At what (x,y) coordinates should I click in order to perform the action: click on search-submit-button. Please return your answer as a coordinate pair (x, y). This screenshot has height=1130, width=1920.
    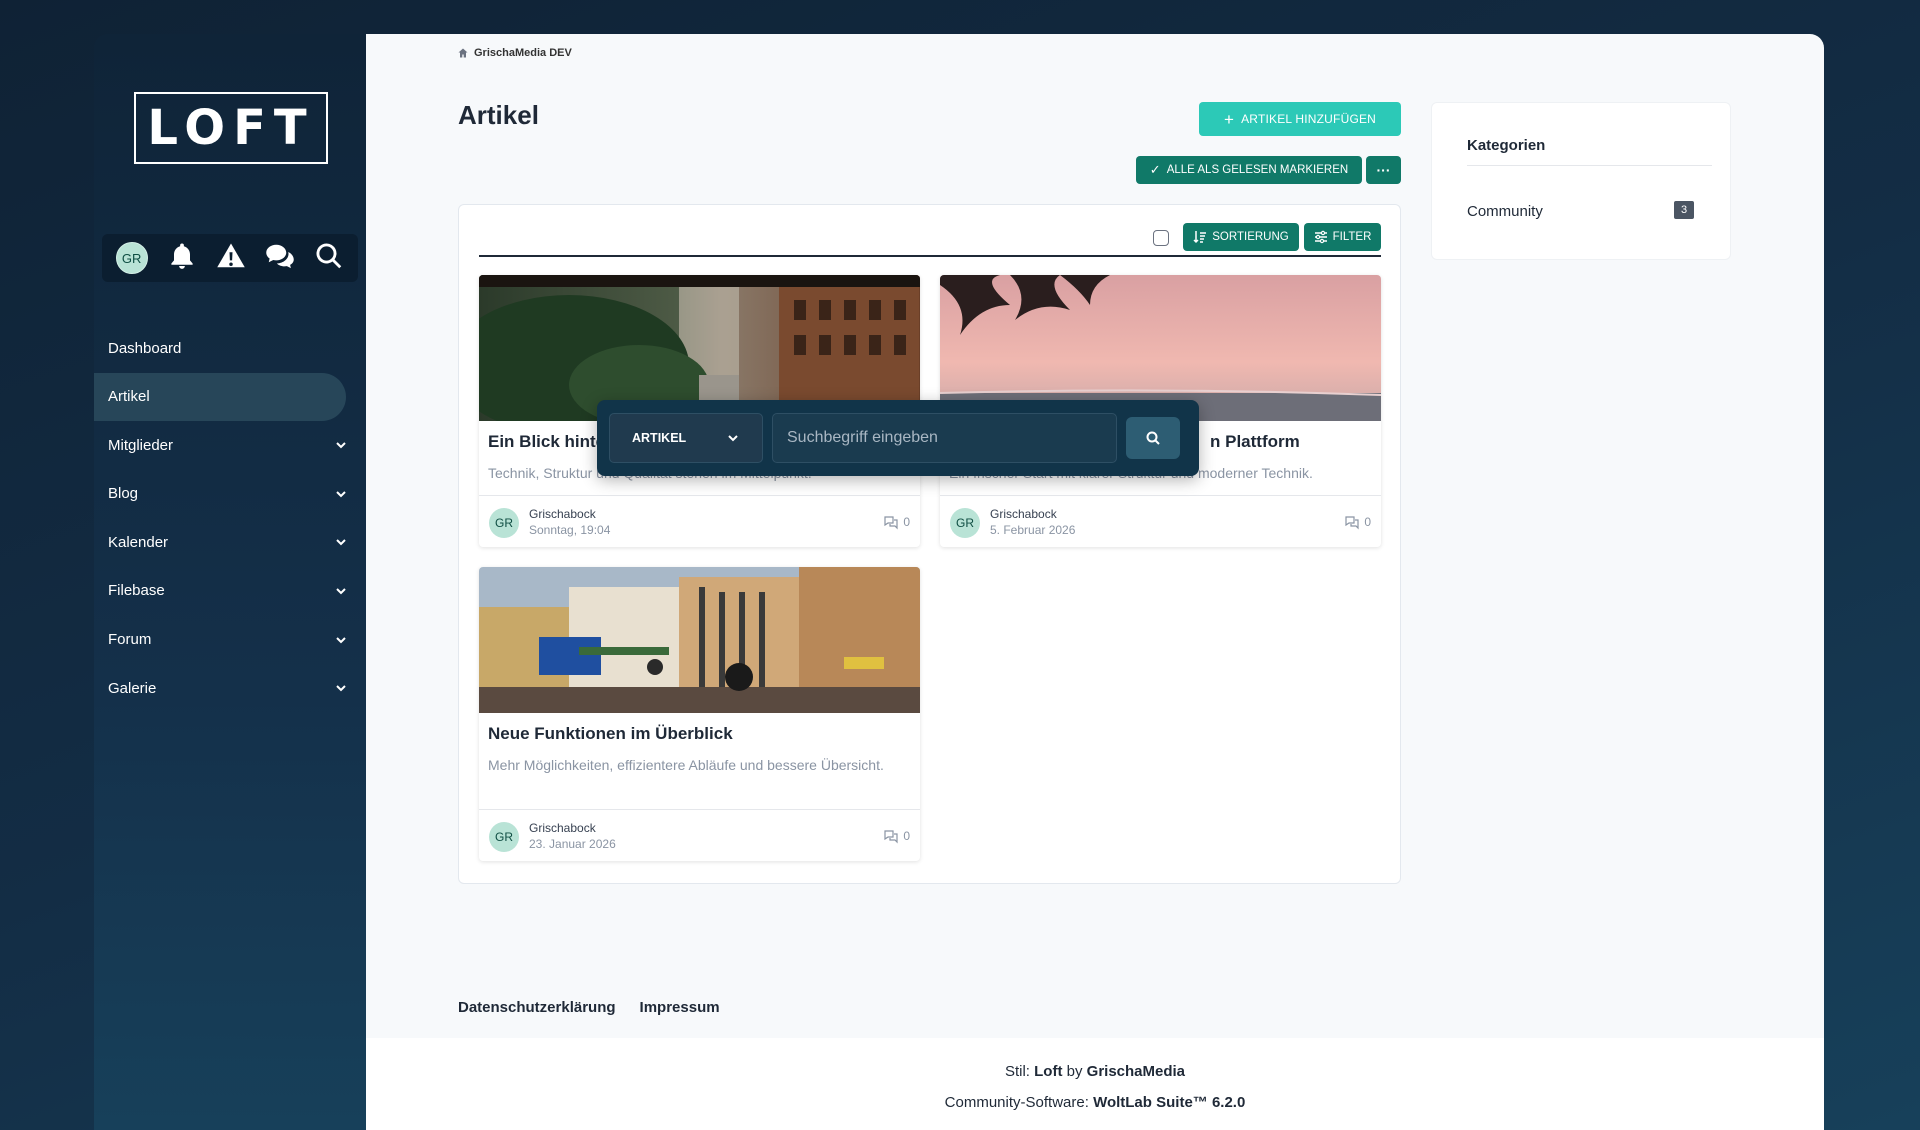
    Looking at the image, I should click on (1153, 438).